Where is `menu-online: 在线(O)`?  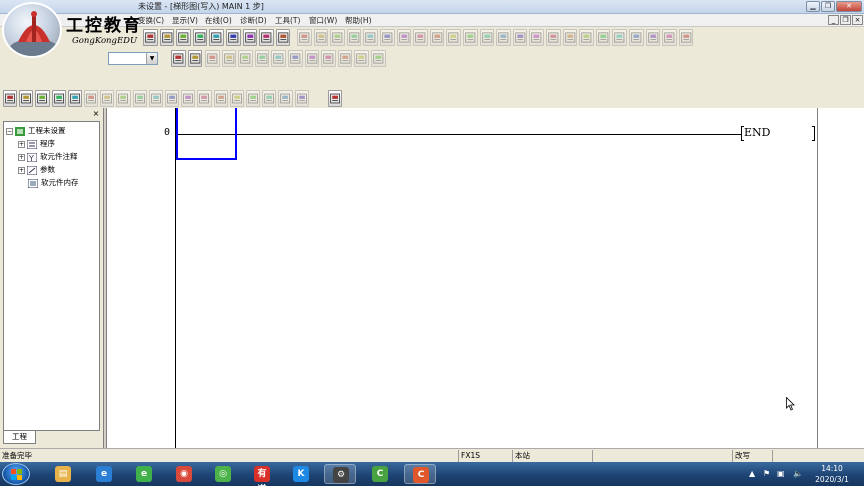 menu-online: 在线(O) is located at coordinates (218, 20).